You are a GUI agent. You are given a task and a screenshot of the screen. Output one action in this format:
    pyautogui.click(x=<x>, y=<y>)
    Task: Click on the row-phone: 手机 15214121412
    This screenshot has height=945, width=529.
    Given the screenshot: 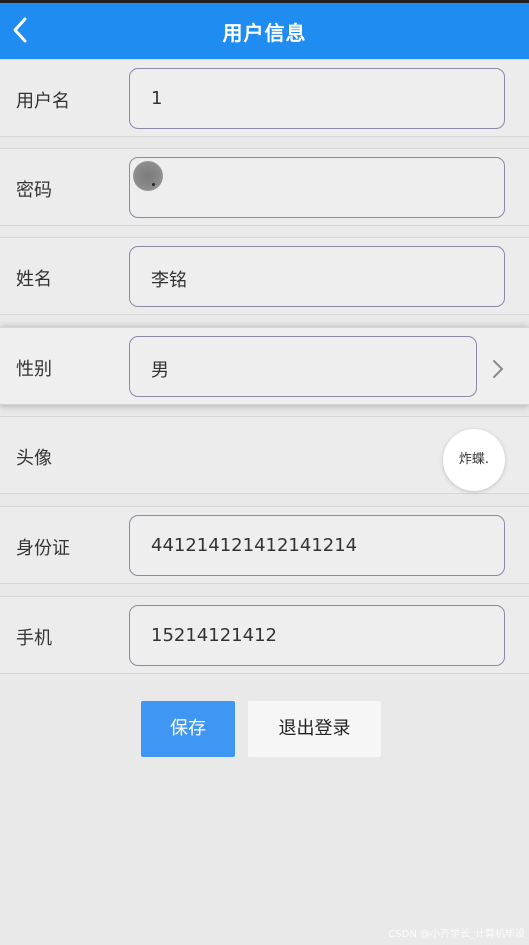 What is the action you would take?
    pyautogui.click(x=264, y=635)
    